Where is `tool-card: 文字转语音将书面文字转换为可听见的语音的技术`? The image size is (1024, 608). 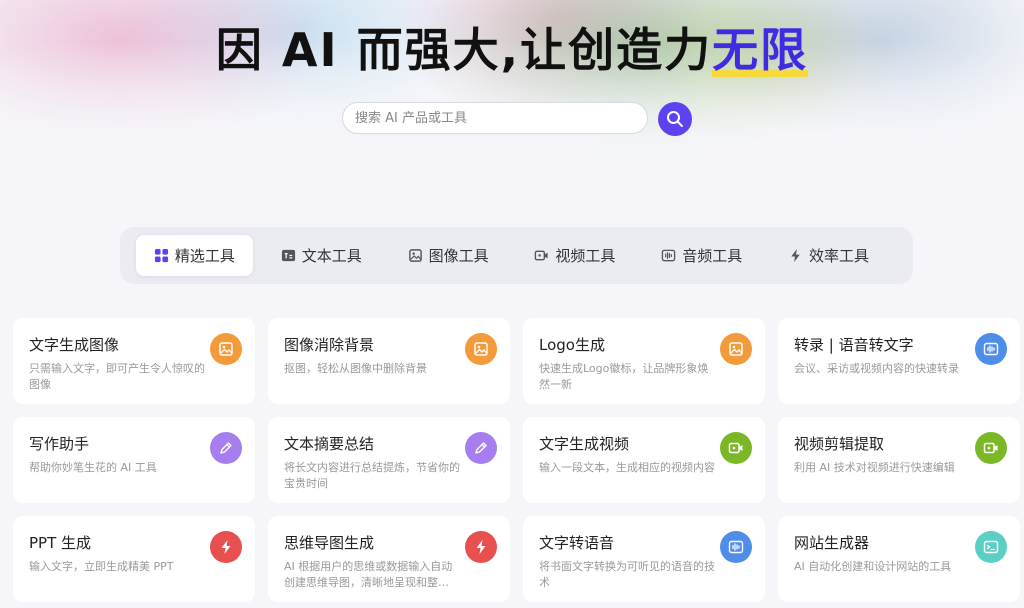 tool-card: 文字转语音将书面文字转换为可听见的语音的技术 is located at coordinates (644, 559).